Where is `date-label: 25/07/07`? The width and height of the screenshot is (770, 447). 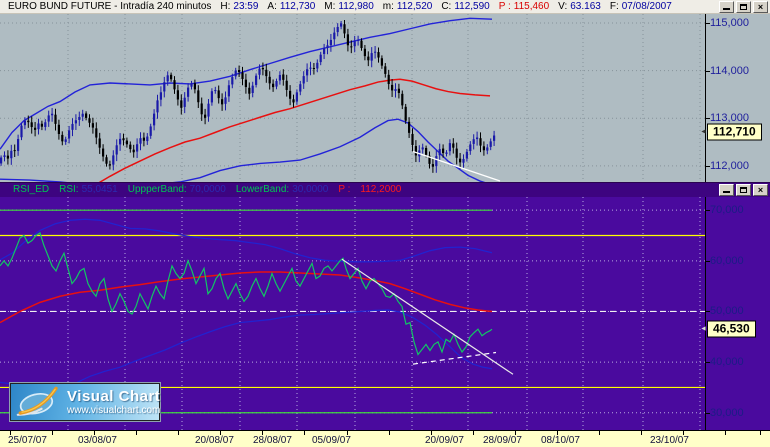
date-label: 25/07/07 is located at coordinates (27, 440).